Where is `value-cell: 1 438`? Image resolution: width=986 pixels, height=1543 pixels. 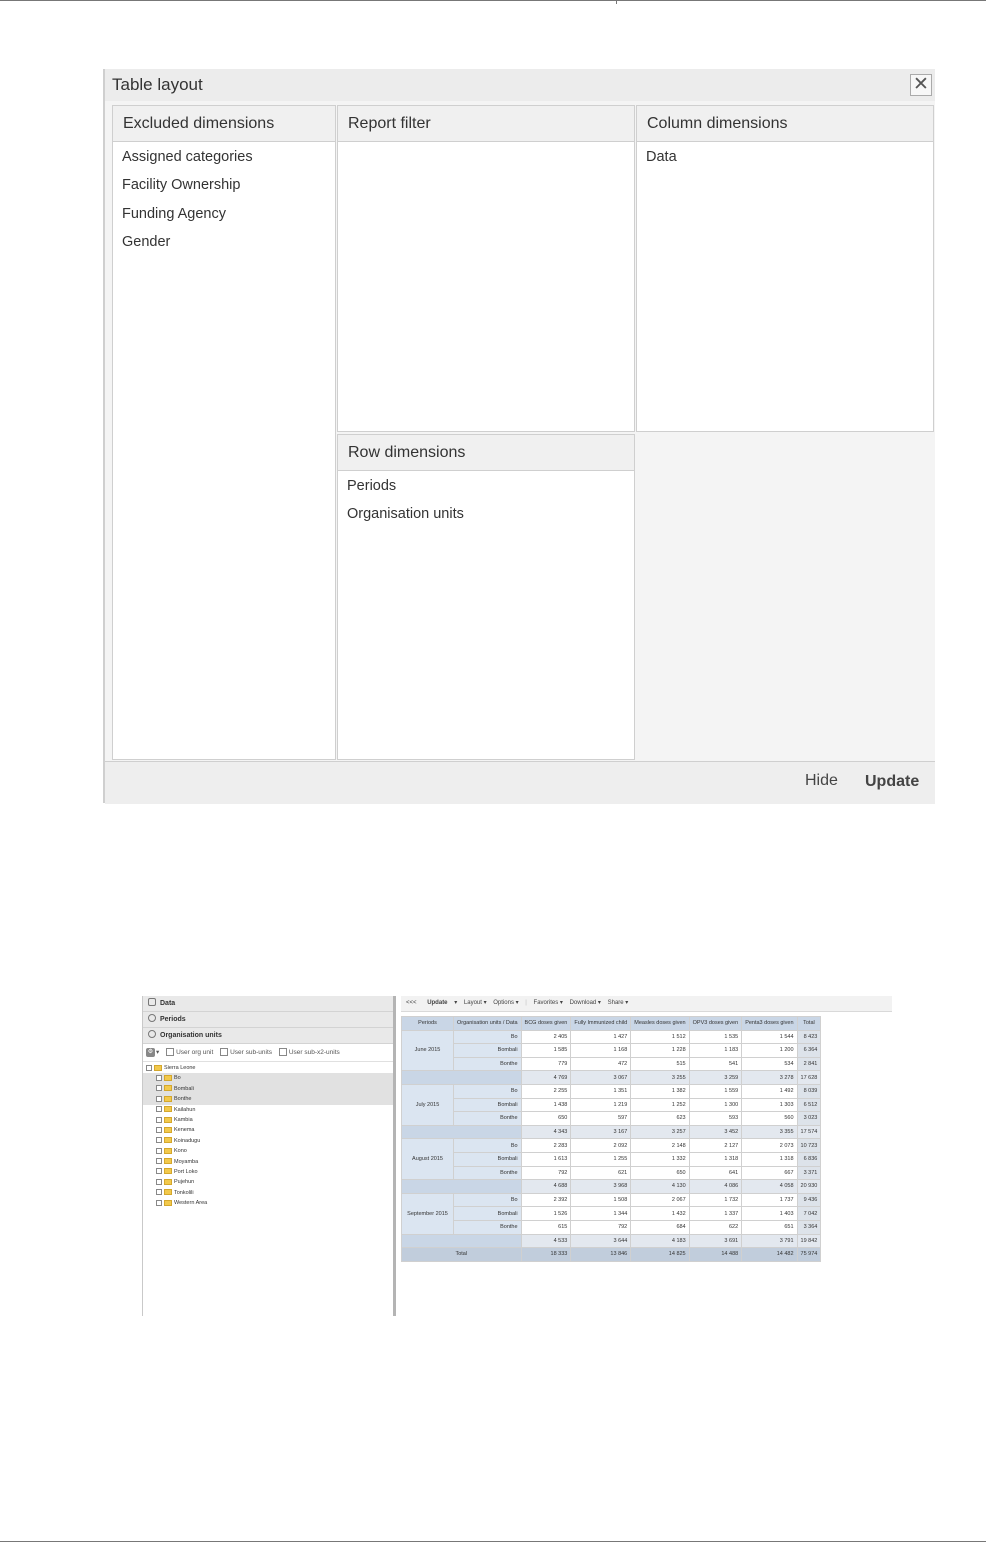 value-cell: 1 438 is located at coordinates (546, 1105).